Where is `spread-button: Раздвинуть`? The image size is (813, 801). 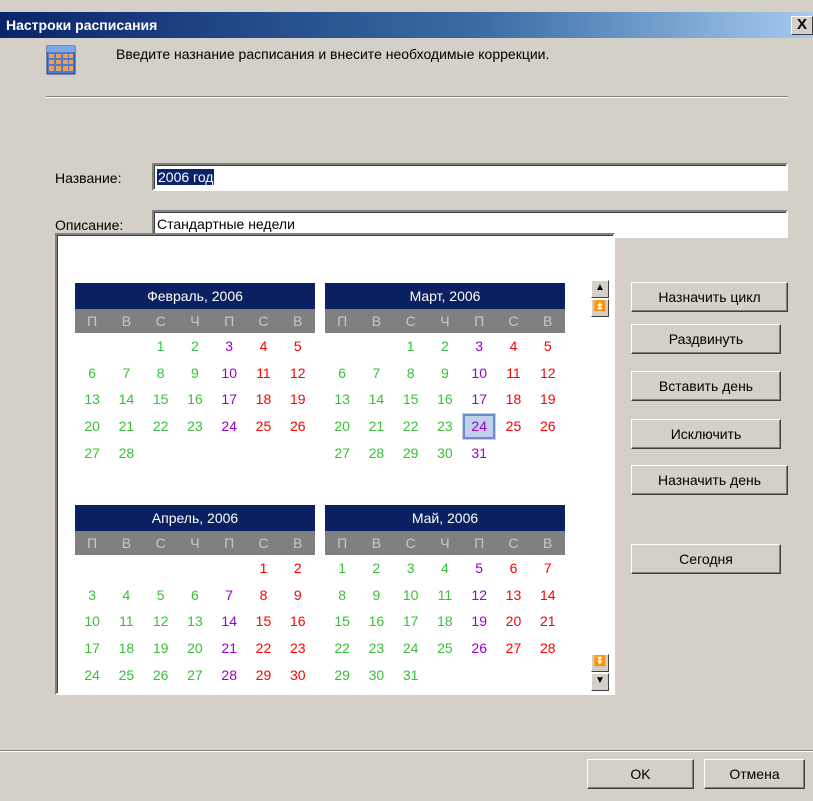
spread-button: Раздвинуть is located at coordinates (706, 339).